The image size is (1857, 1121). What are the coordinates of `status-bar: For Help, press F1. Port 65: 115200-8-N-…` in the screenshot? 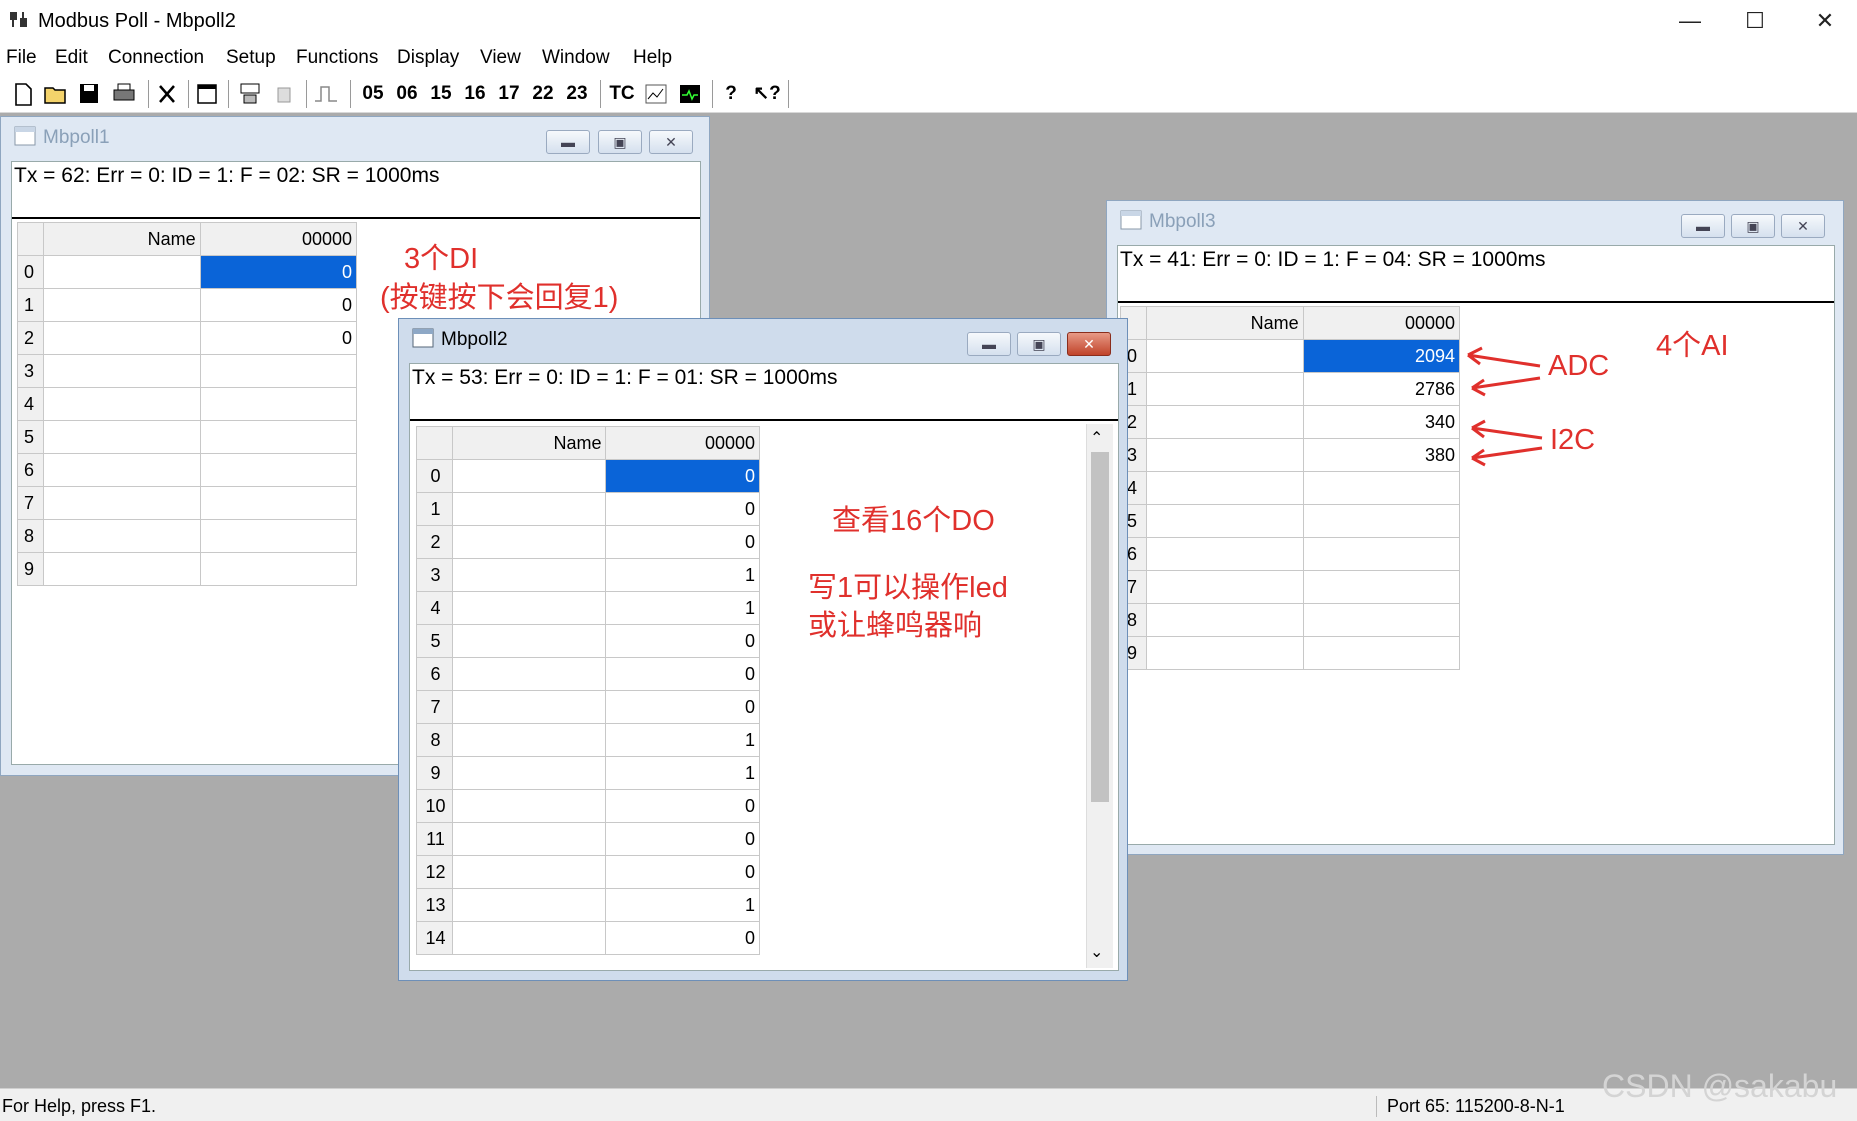 It's located at (928, 1104).